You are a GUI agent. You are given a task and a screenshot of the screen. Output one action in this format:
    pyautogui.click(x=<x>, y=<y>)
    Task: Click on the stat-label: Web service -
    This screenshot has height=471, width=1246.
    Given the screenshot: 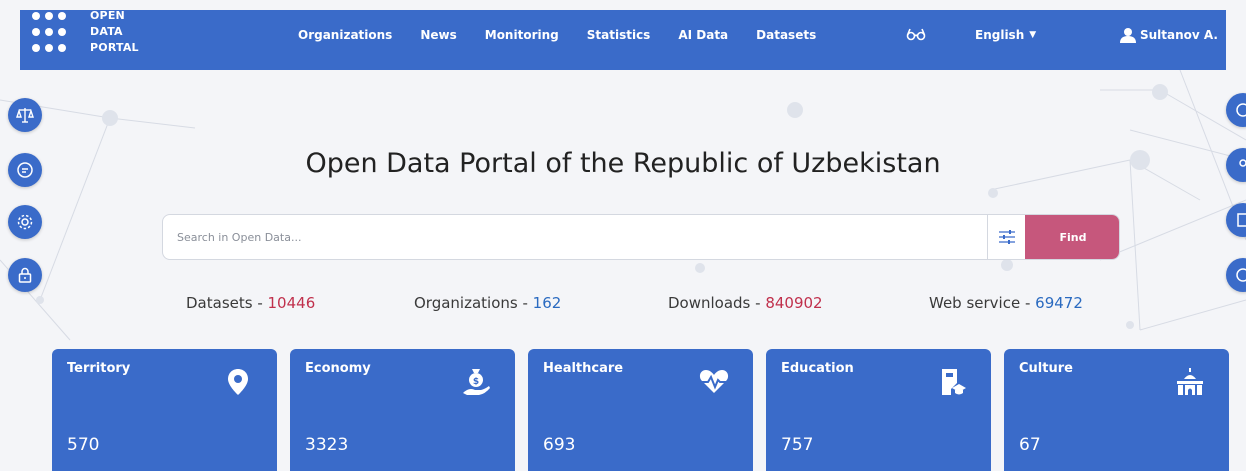 What is the action you would take?
    pyautogui.click(x=982, y=303)
    